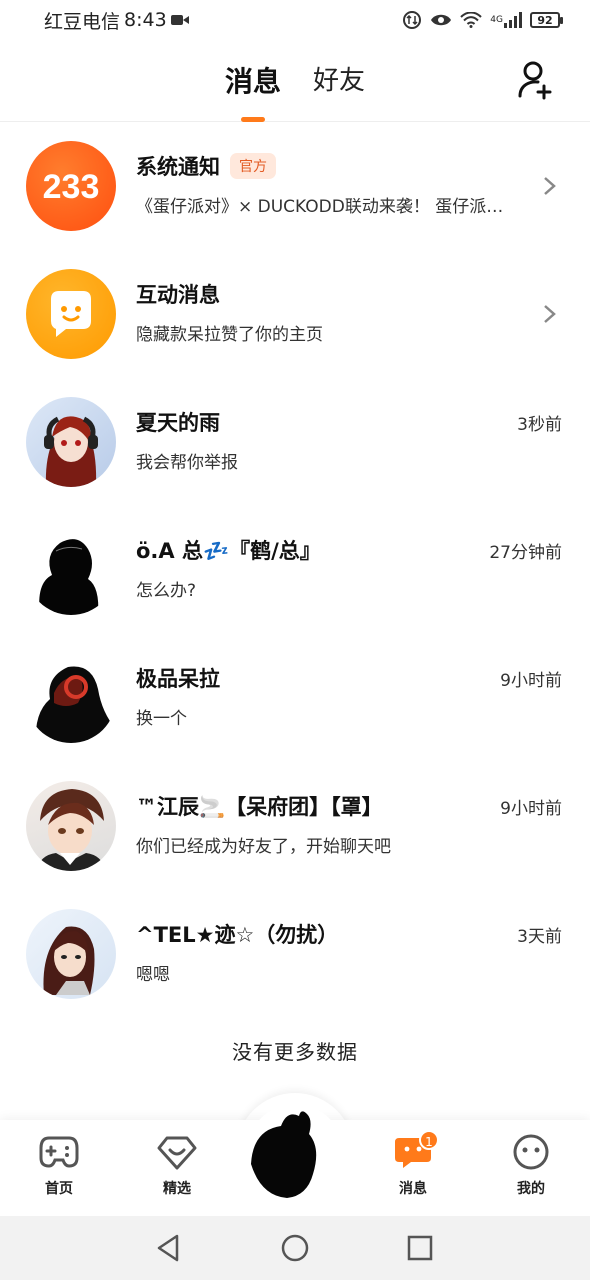 The height and width of the screenshot is (1280, 590). I want to click on home-circle-icon, so click(295, 1248).